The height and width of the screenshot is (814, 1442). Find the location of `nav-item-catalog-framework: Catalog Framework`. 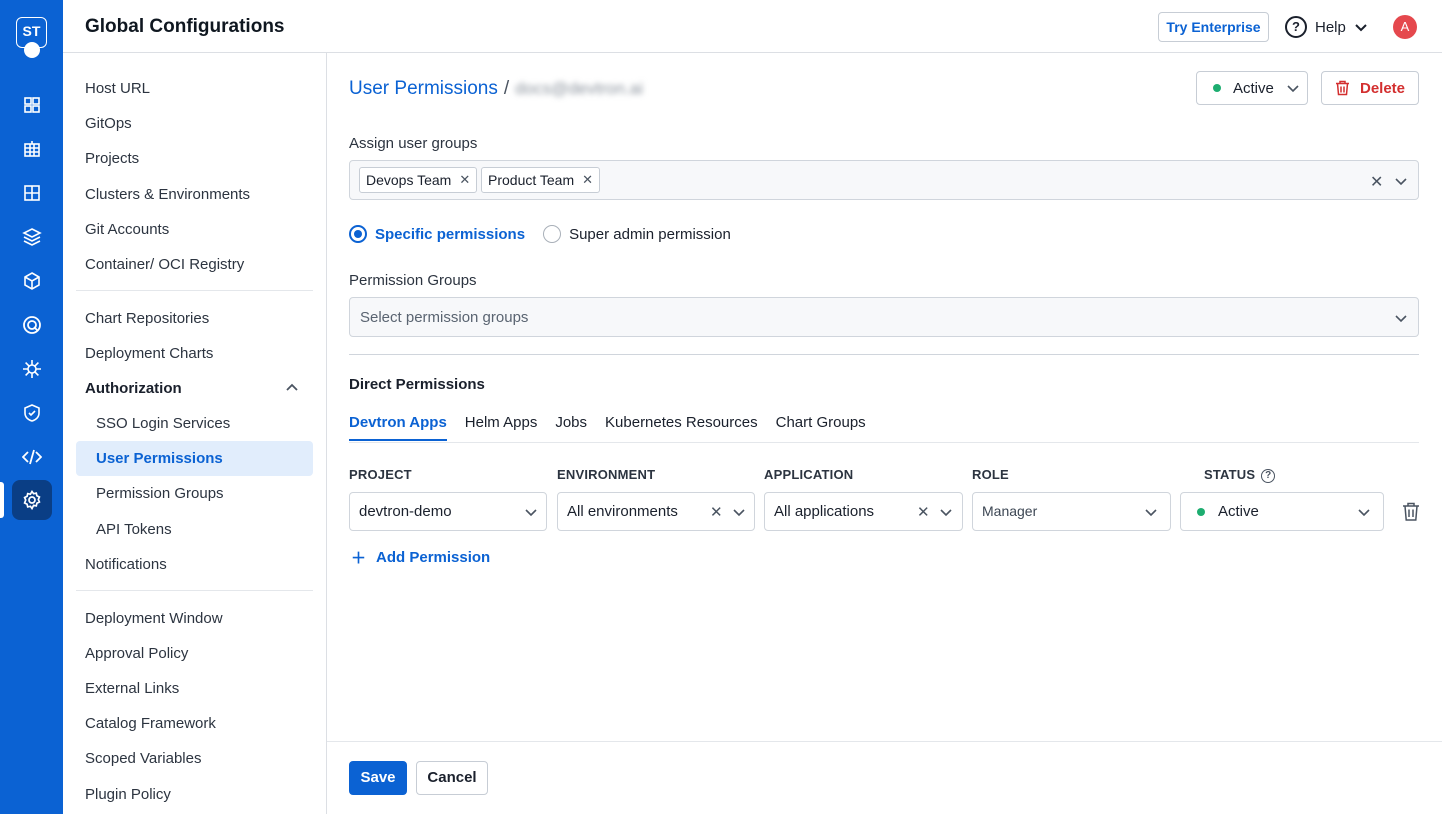

nav-item-catalog-framework: Catalog Framework is located at coordinates (150, 723).